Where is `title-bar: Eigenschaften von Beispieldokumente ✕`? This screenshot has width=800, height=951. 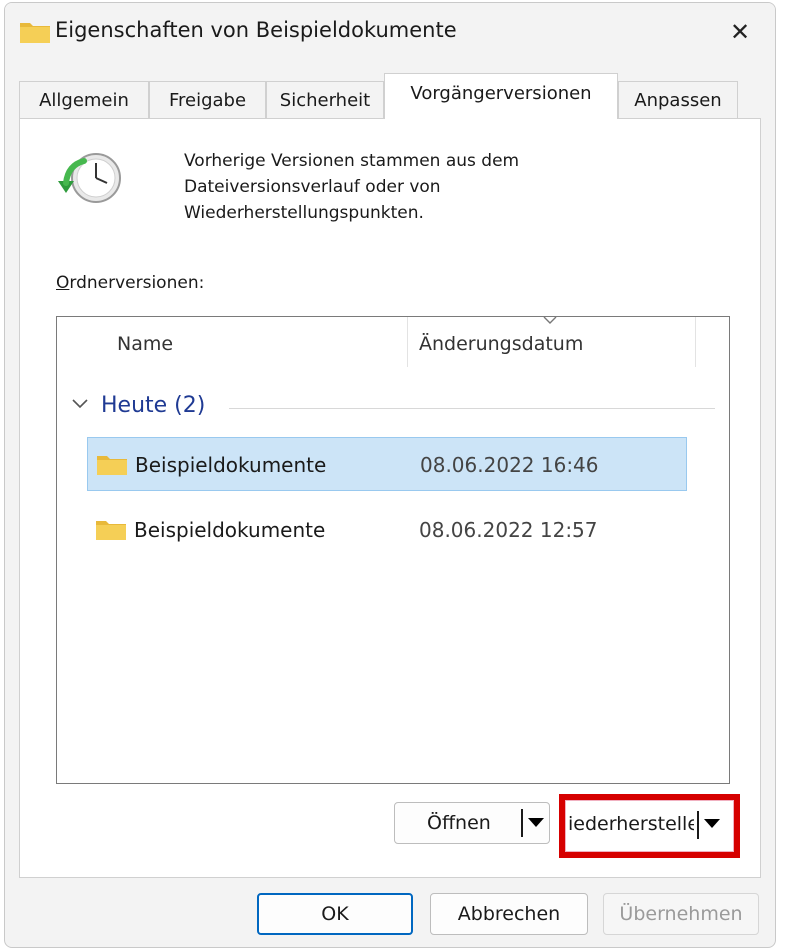 title-bar: Eigenschaften von Beispieldokumente ✕ is located at coordinates (390, 33).